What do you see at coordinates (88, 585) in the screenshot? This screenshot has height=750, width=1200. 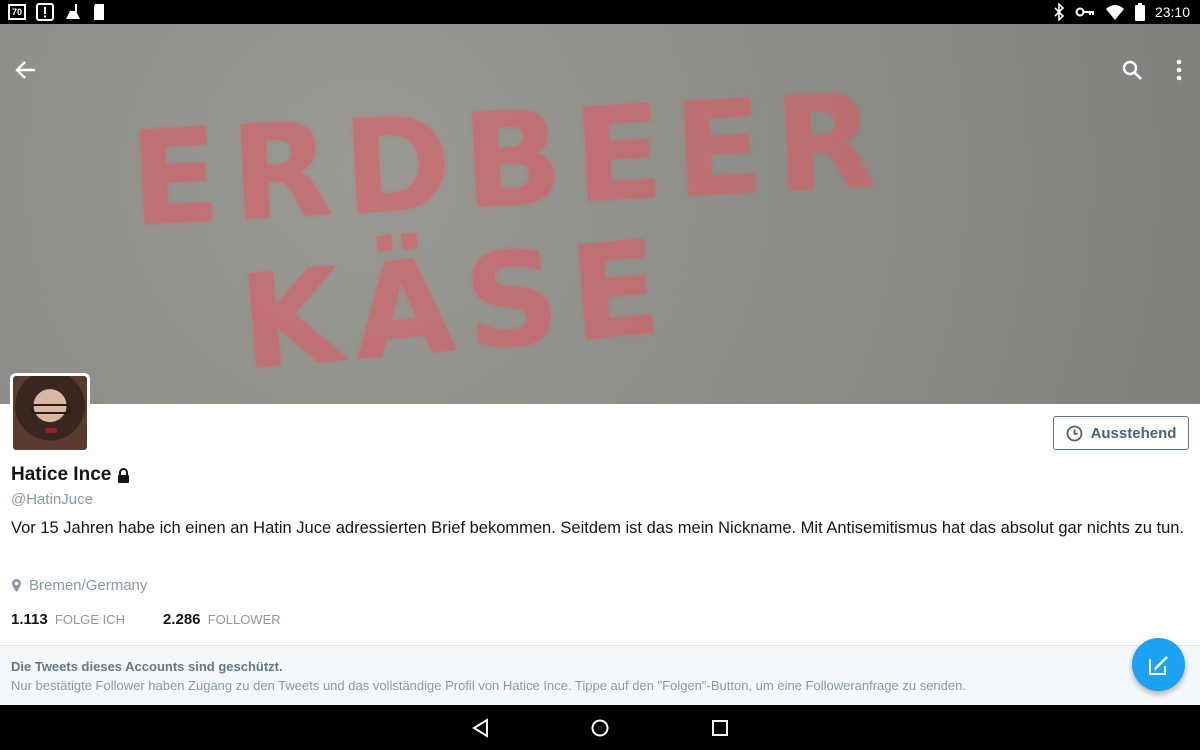 I see `profile-location: Bremen/Germany` at bounding box center [88, 585].